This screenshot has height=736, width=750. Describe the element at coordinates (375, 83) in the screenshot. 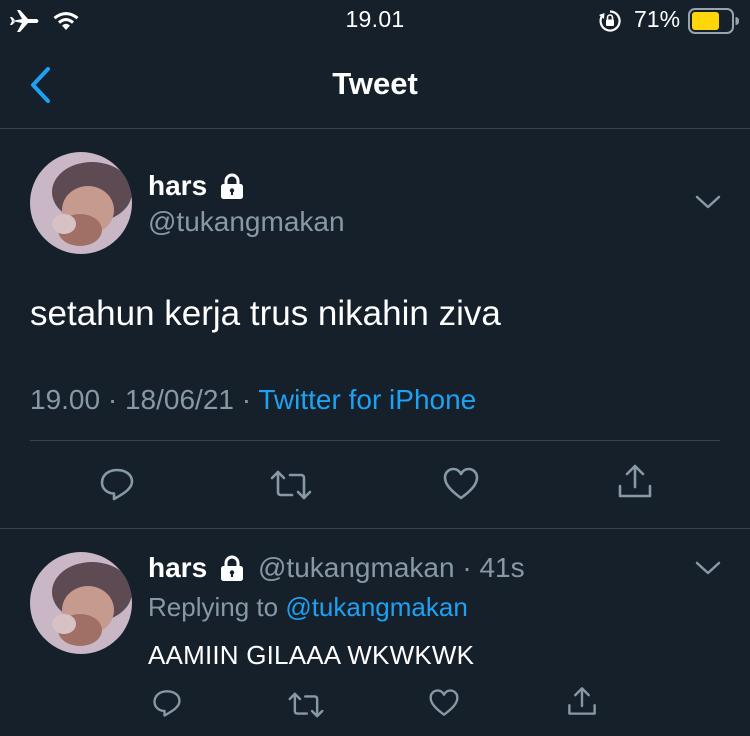

I see `page-title: Tweet` at that location.